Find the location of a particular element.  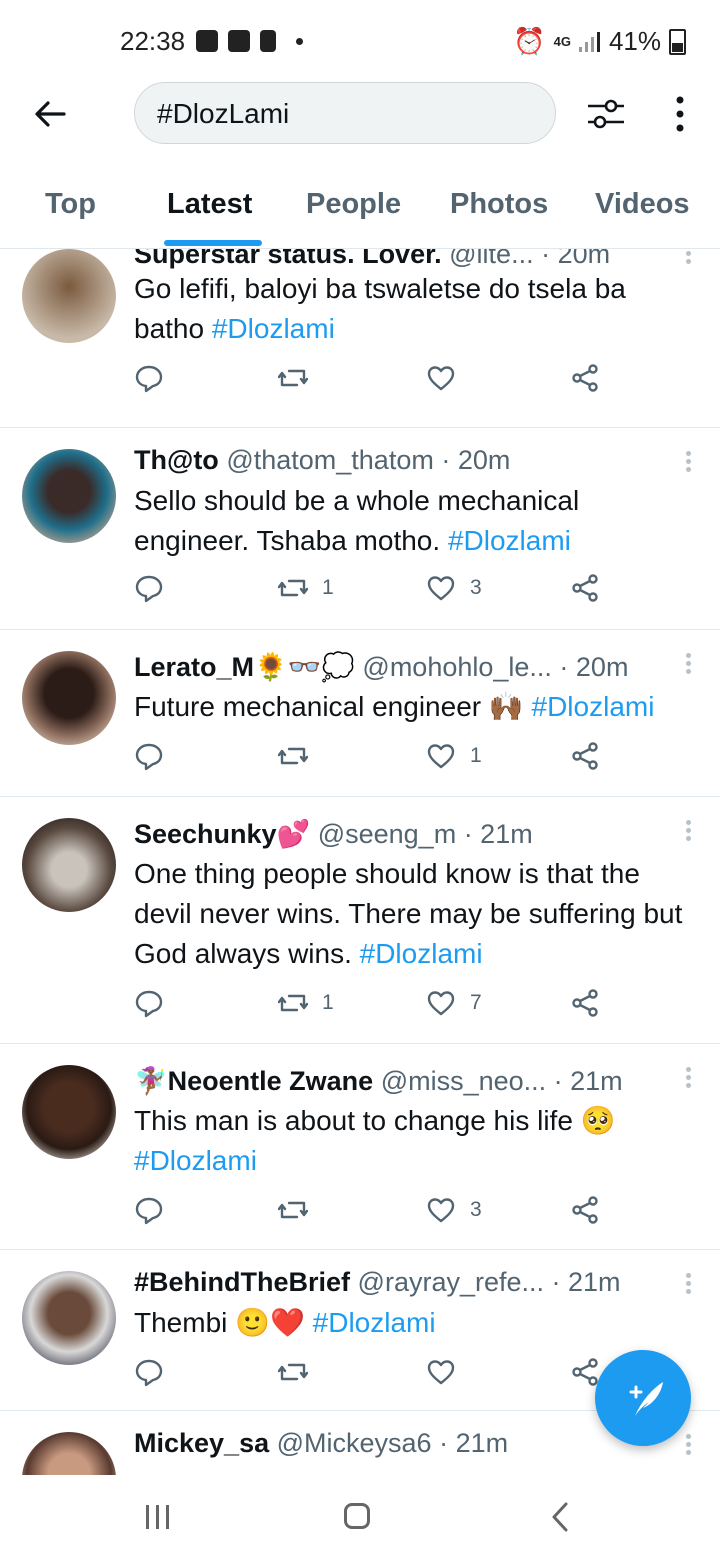

author-name: #BehindTheBrief is located at coordinates (242, 1282).